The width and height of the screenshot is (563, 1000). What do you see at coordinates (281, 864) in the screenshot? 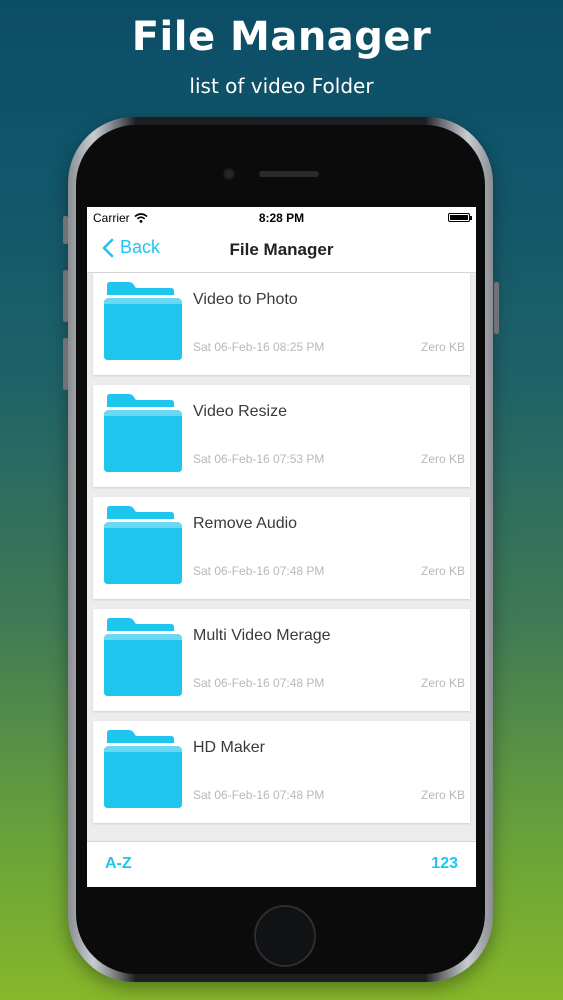
I see `bottom-toolbar: A-Z 123` at bounding box center [281, 864].